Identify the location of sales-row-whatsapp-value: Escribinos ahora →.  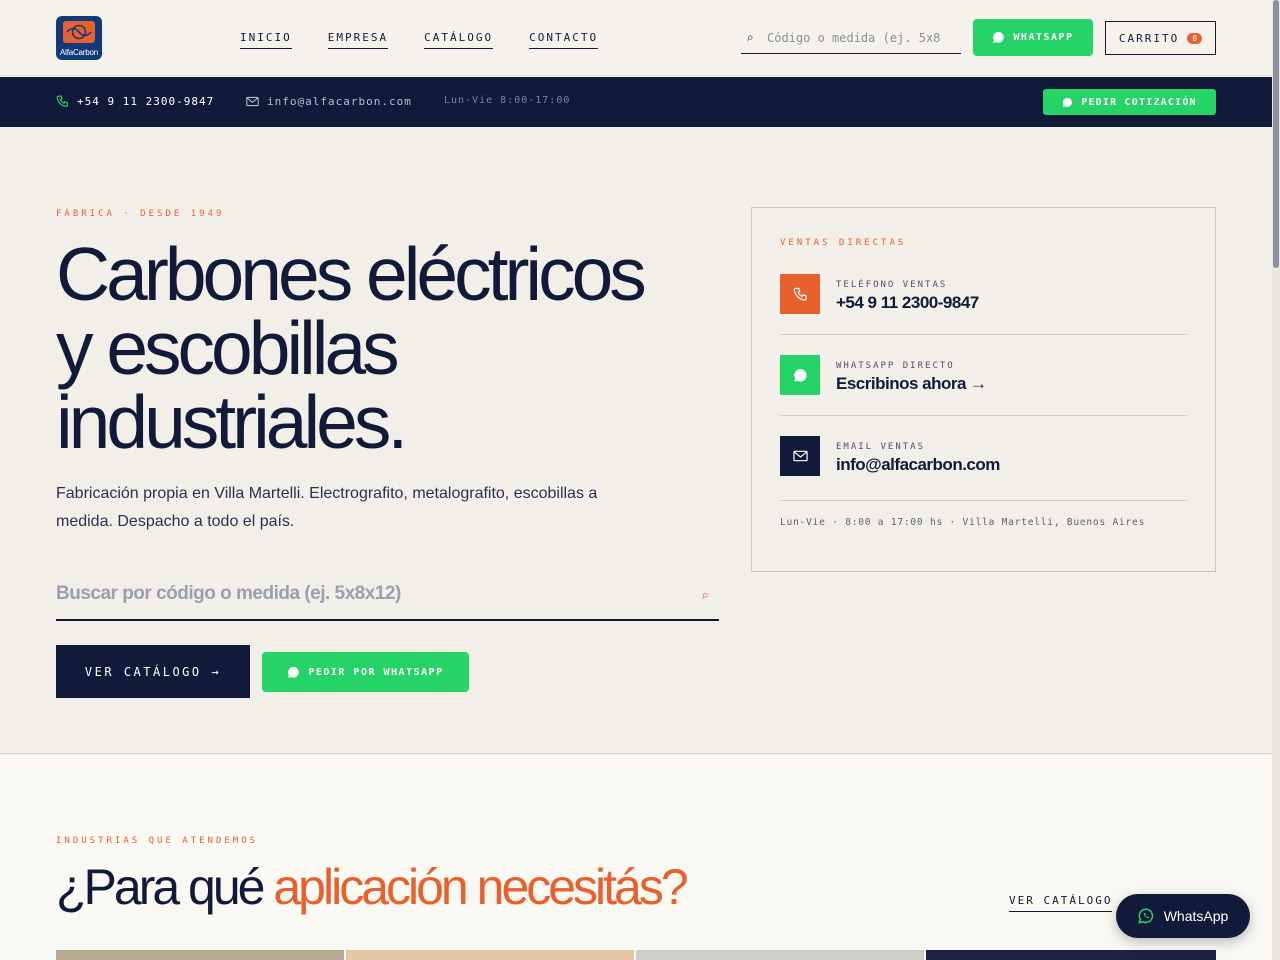
(911, 383).